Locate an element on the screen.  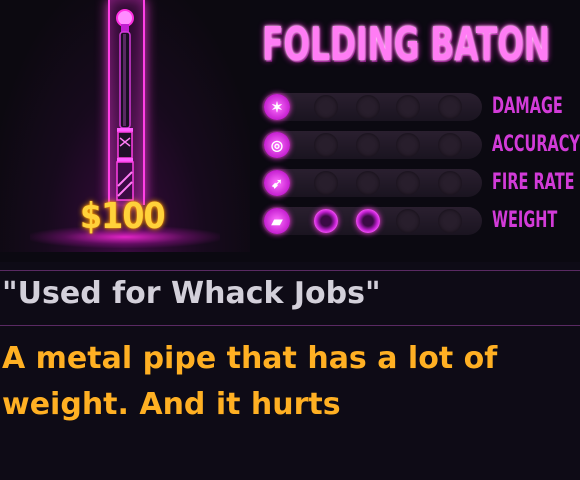
stat-label-damage: DAMAGE is located at coordinates (527, 106).